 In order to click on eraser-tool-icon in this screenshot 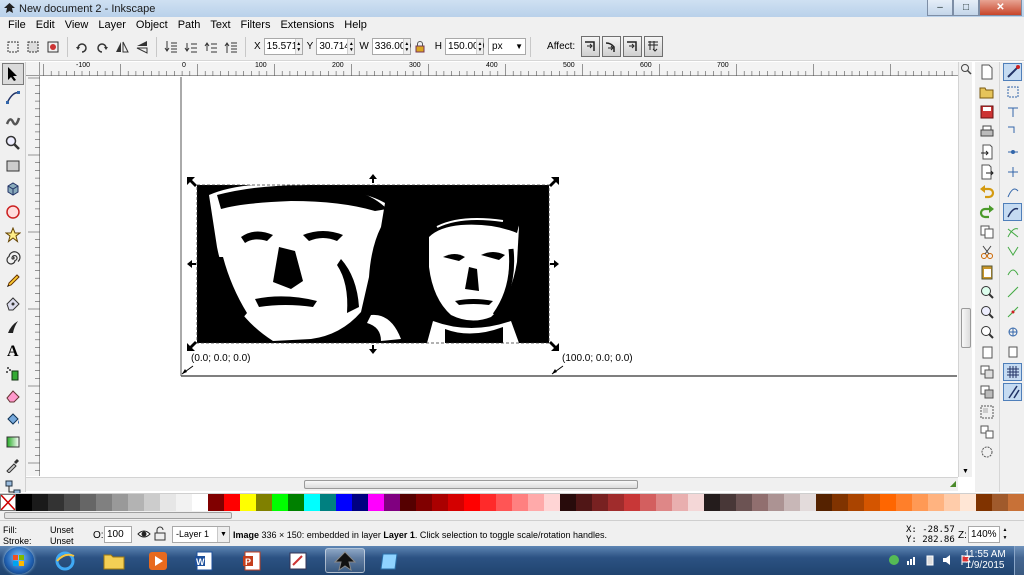, I will do `click(13, 396)`.